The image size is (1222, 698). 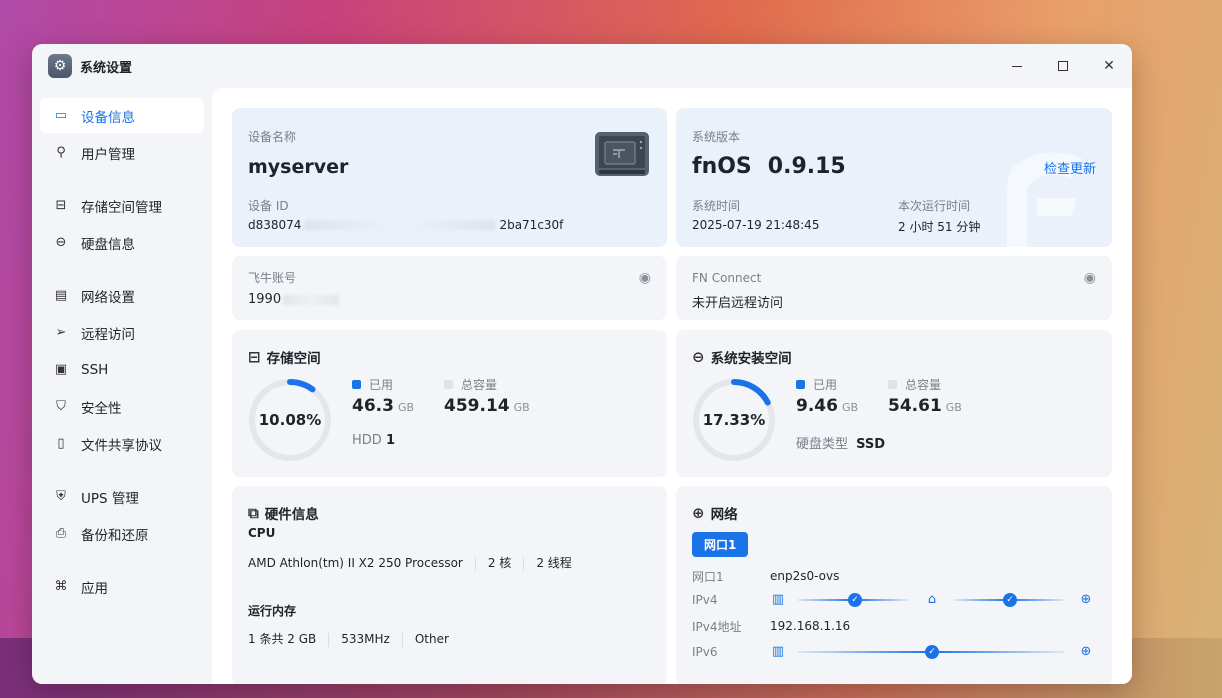 I want to click on system-used-unit: GB, so click(x=850, y=407).